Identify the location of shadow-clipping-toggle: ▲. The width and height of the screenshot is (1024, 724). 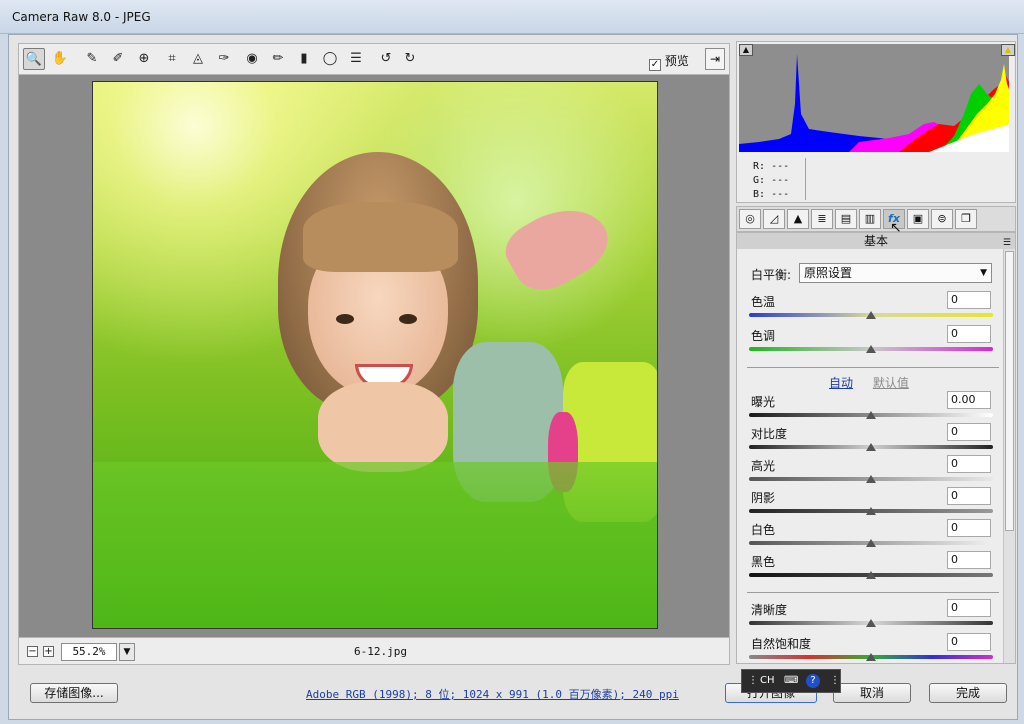
(746, 50).